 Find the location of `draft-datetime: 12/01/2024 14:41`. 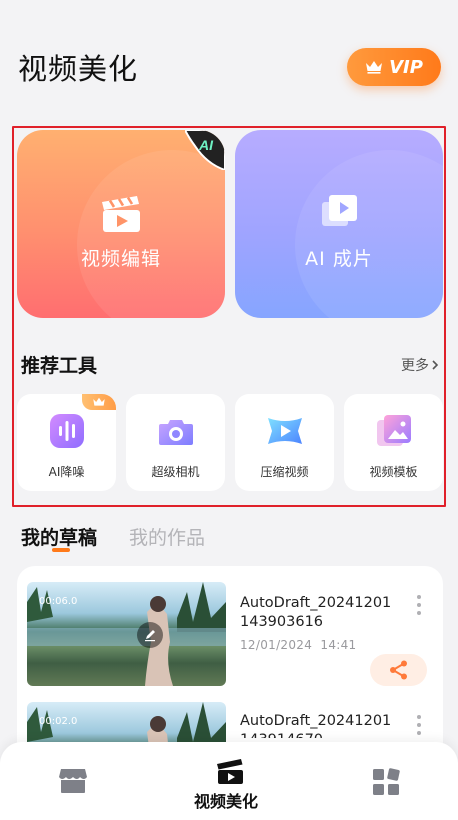

draft-datetime: 12/01/2024 14:41 is located at coordinates (298, 645).